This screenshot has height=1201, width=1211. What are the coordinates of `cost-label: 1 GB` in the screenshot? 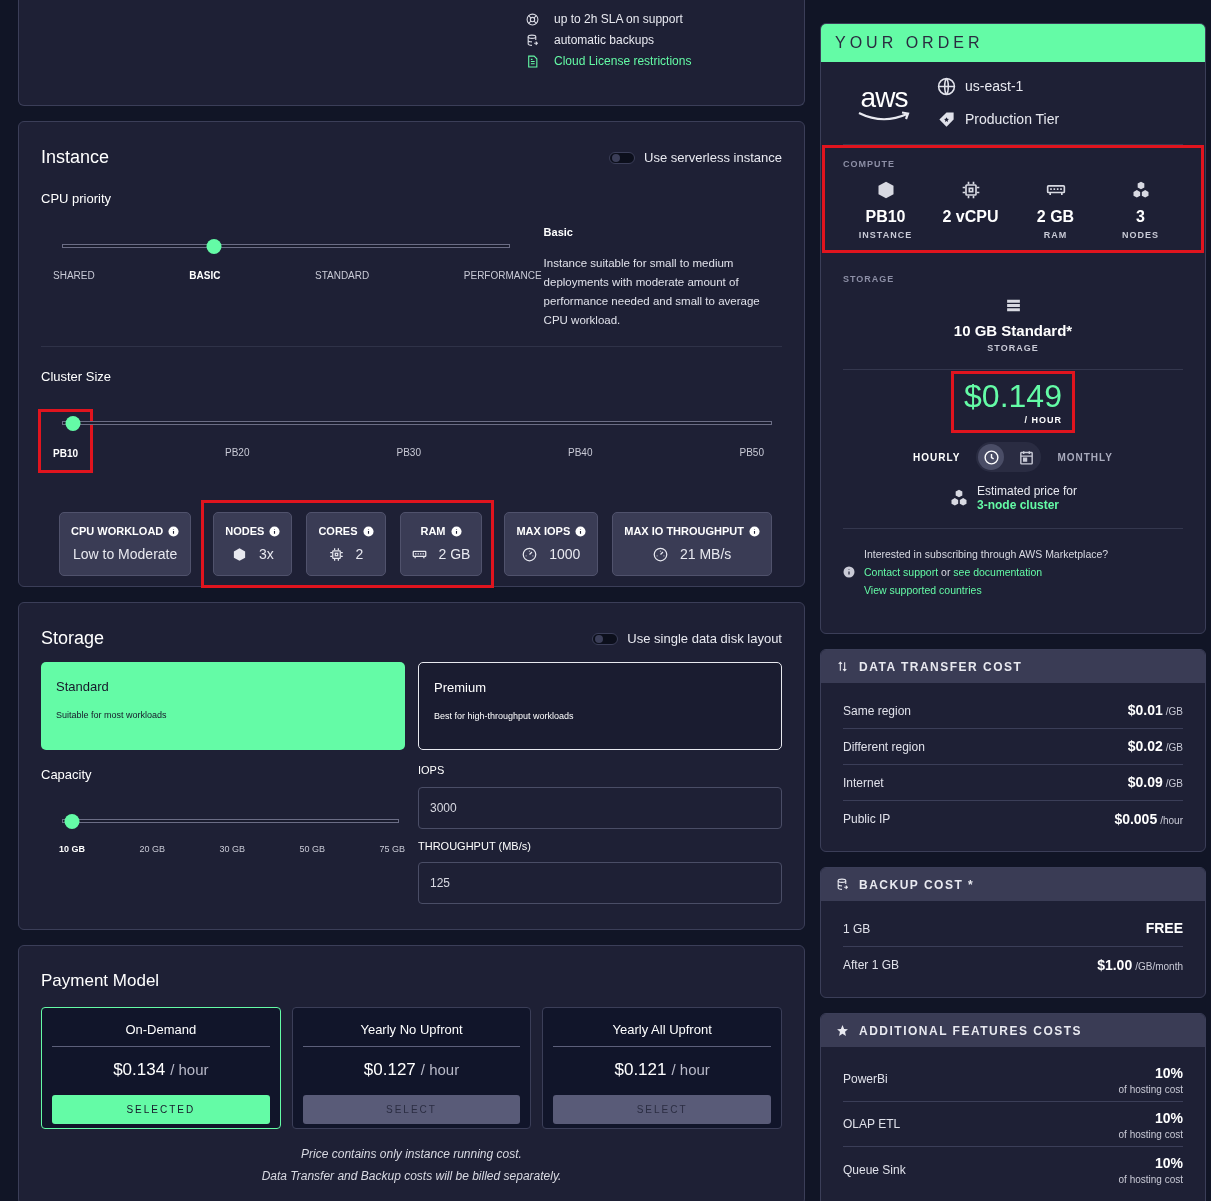 It's located at (857, 929).